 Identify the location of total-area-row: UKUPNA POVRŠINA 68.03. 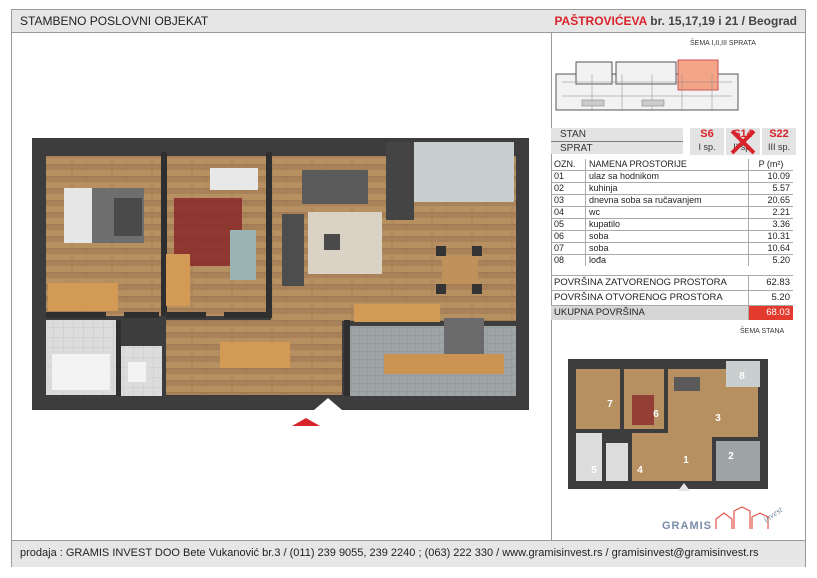
(672, 312).